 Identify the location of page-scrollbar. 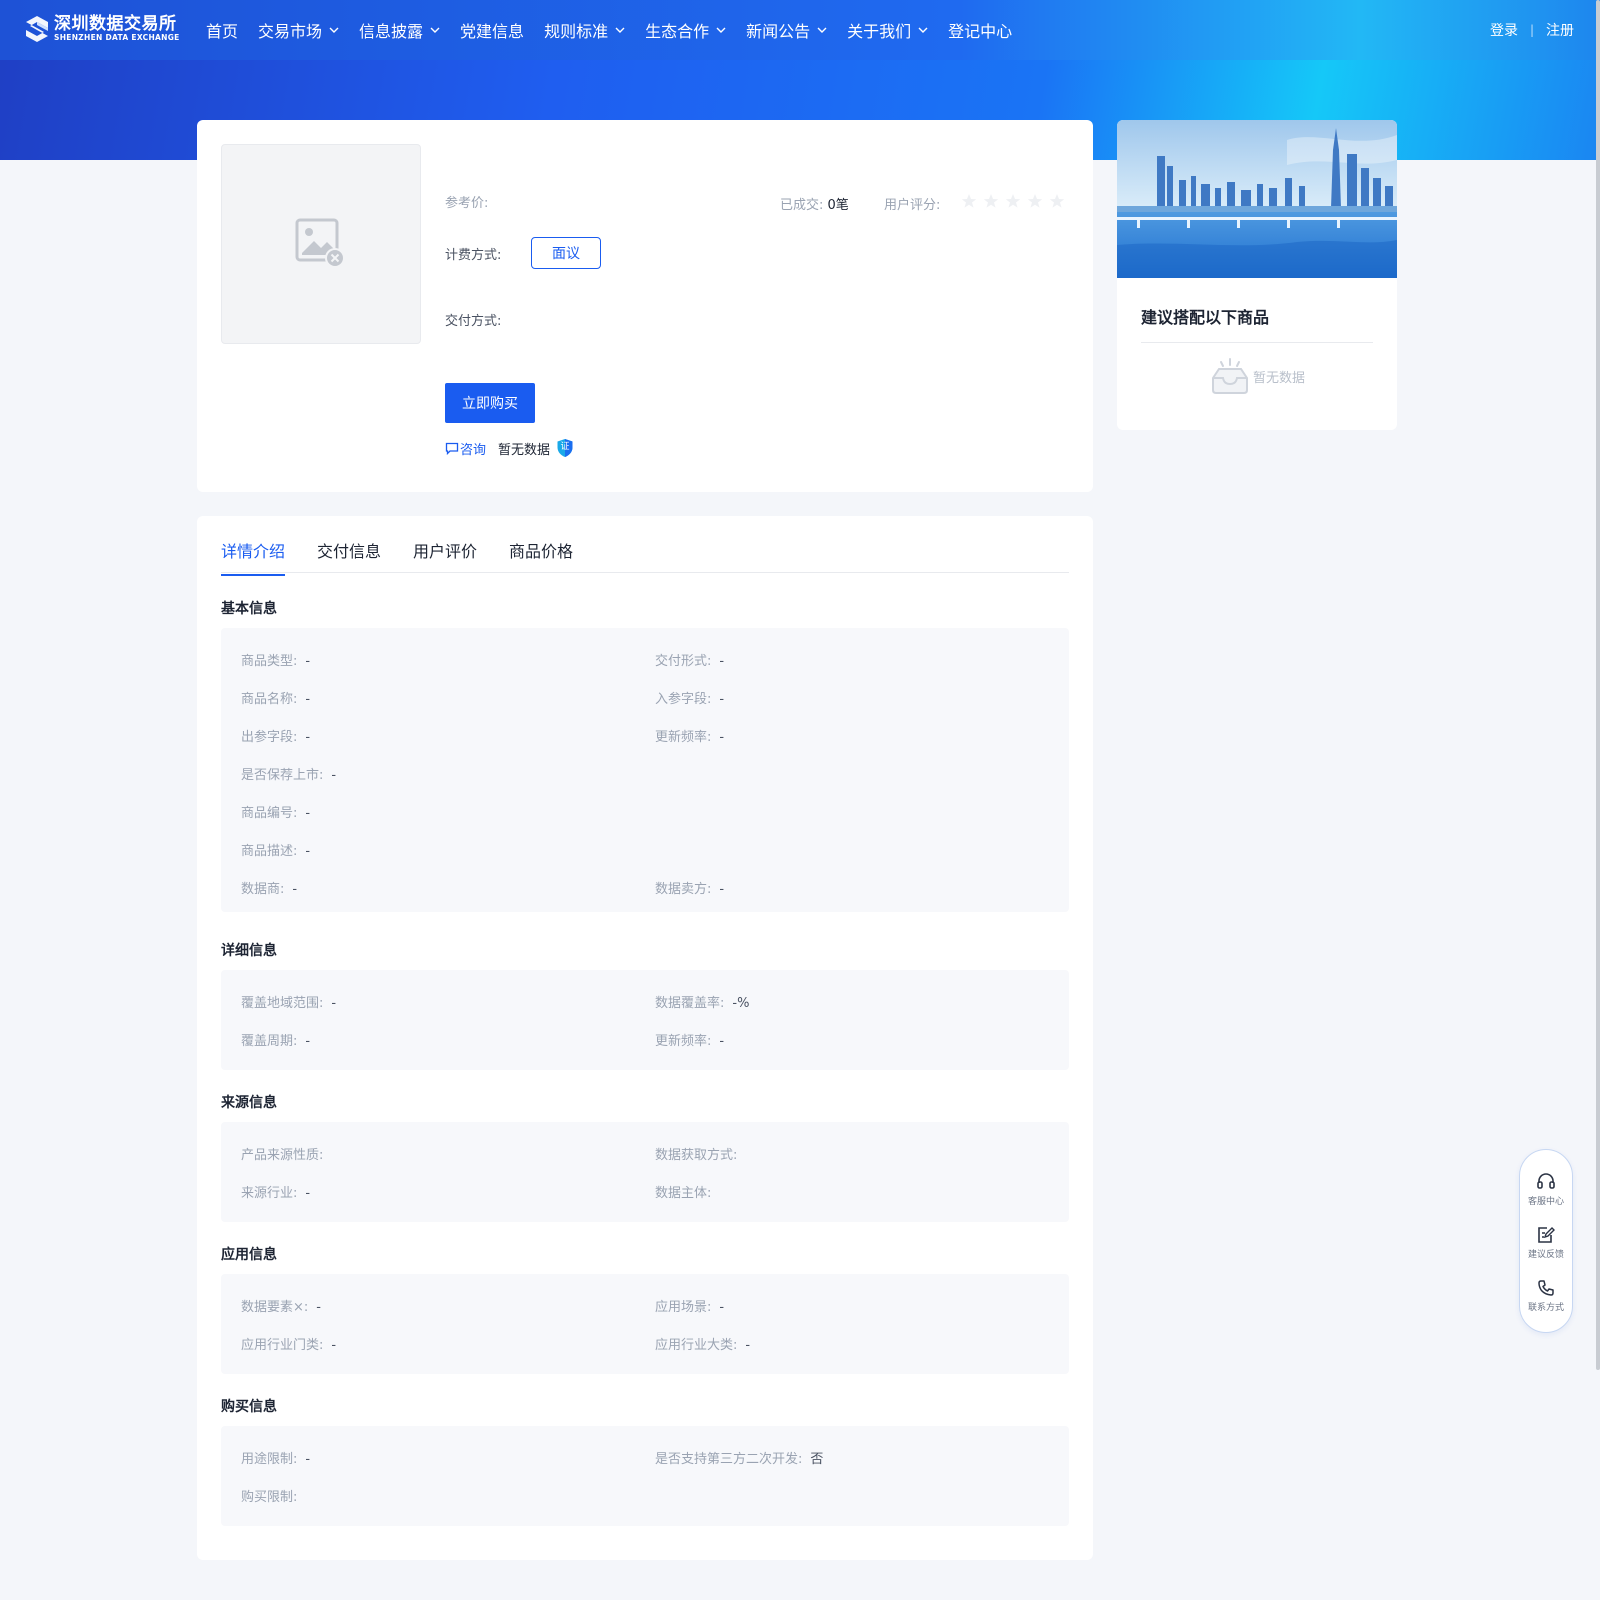
(1598, 685).